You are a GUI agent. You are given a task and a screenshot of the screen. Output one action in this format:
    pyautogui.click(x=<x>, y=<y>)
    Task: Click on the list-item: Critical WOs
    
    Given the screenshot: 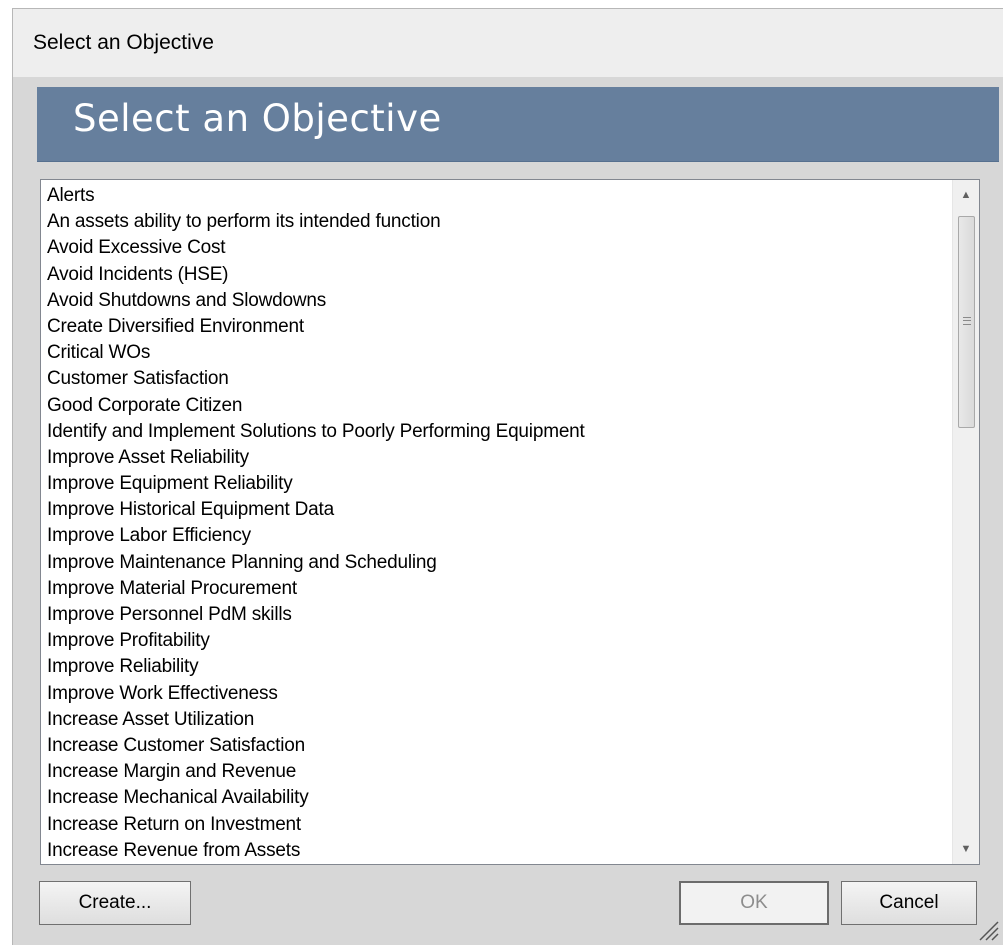 What is the action you would take?
    pyautogui.click(x=499, y=353)
    